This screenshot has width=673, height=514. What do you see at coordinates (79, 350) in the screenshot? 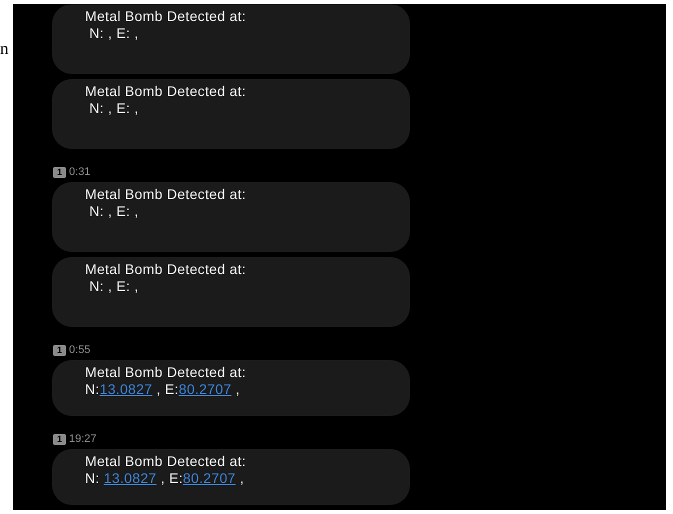
I see `message-time: 0:55` at bounding box center [79, 350].